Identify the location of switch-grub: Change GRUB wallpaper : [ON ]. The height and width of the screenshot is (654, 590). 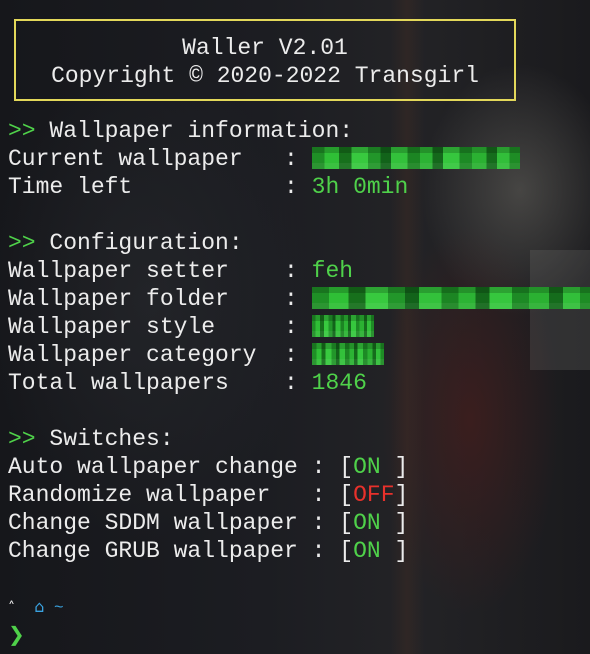
(208, 551).